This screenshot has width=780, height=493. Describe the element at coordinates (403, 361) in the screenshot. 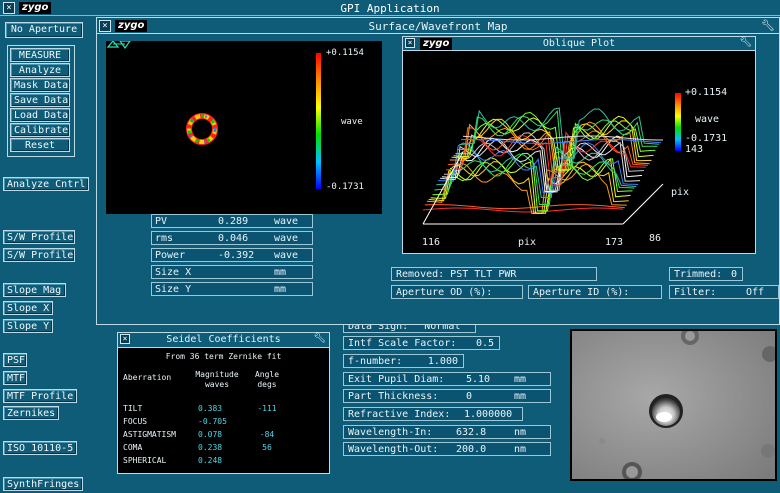

I see `fnumber-field: f-number: 1.000` at that location.